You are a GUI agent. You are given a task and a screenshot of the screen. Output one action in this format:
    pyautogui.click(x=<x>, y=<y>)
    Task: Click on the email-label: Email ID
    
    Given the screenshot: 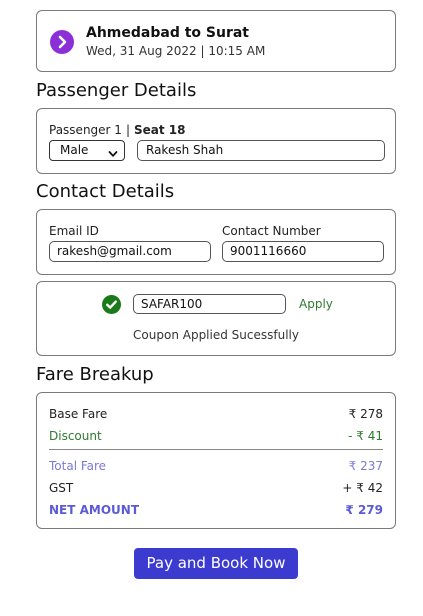 What is the action you would take?
    pyautogui.click(x=74, y=231)
    